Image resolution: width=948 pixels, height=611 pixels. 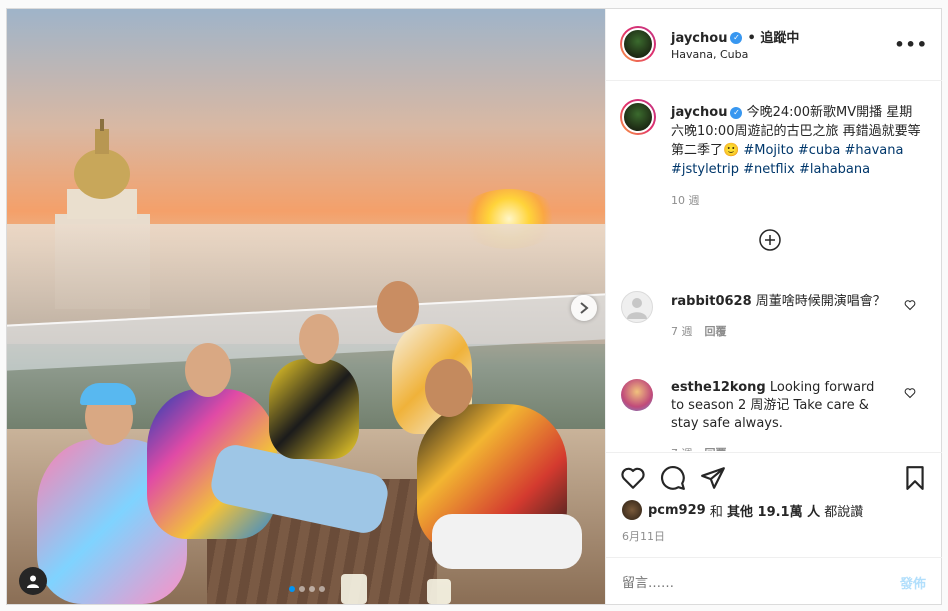 I want to click on caption-username: jaychou, so click(x=699, y=112).